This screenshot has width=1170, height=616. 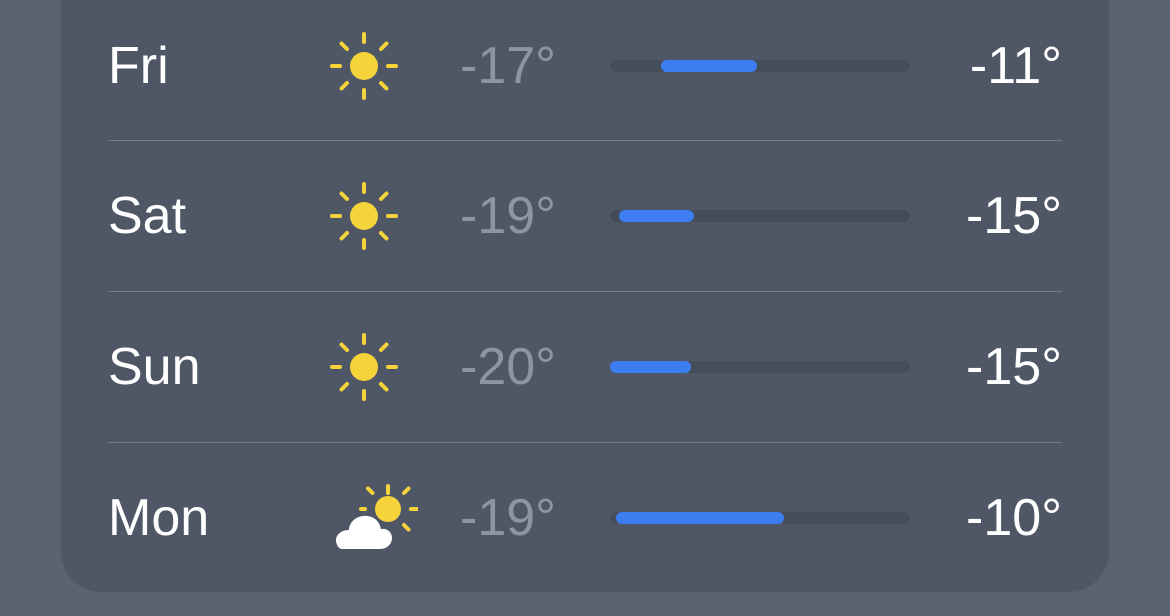 What do you see at coordinates (138, 66) in the screenshot?
I see `day-label: Fri` at bounding box center [138, 66].